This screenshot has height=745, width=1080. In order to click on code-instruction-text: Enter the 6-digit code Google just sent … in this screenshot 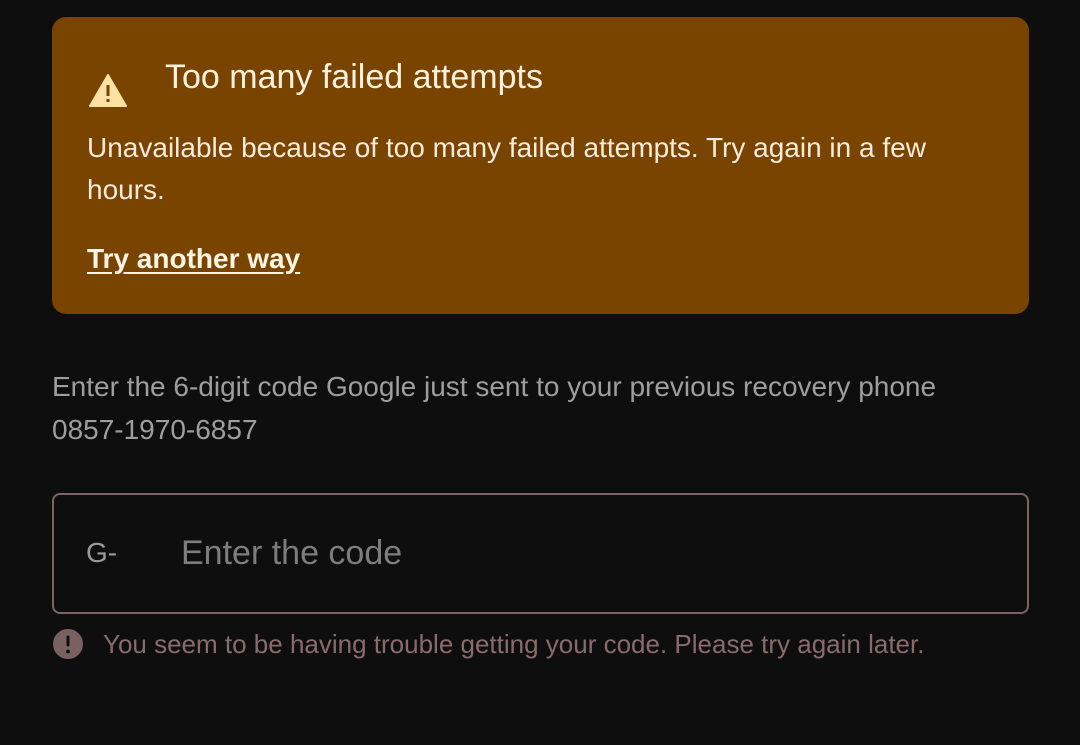, I will do `click(494, 408)`.